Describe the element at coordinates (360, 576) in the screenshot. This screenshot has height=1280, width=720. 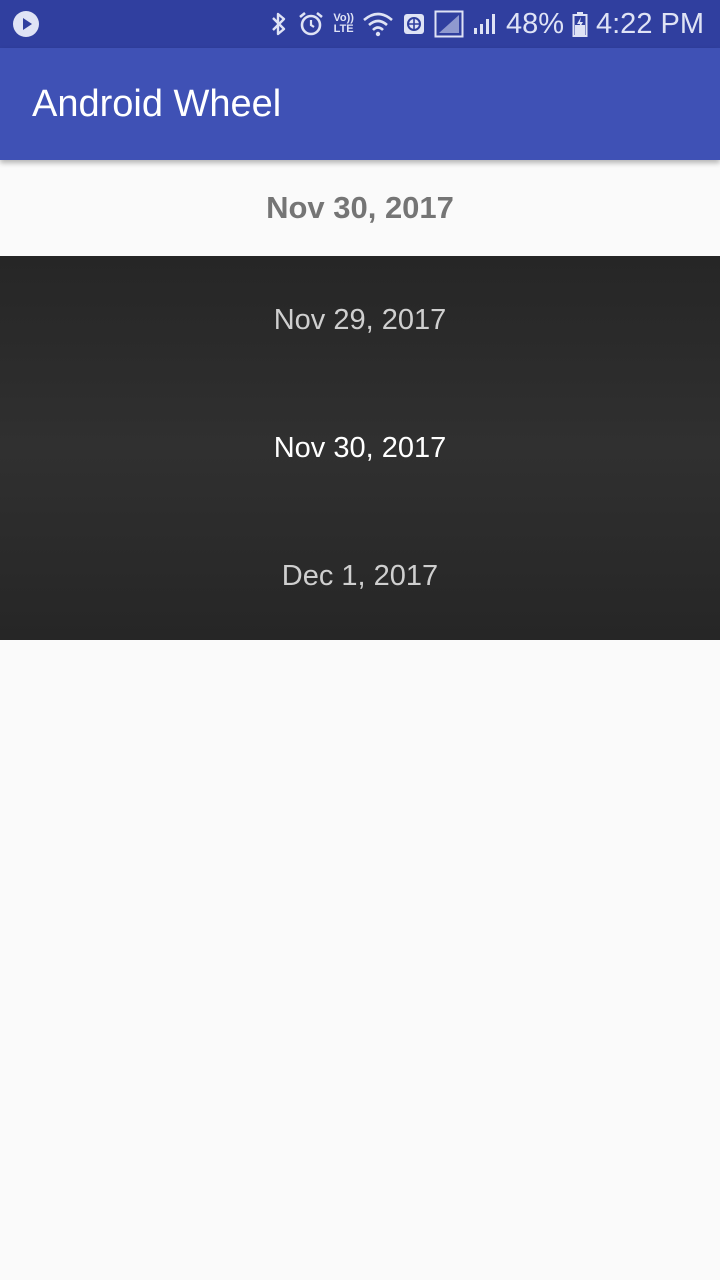
I see `wheel-item-next: Dec 1, 2017` at that location.